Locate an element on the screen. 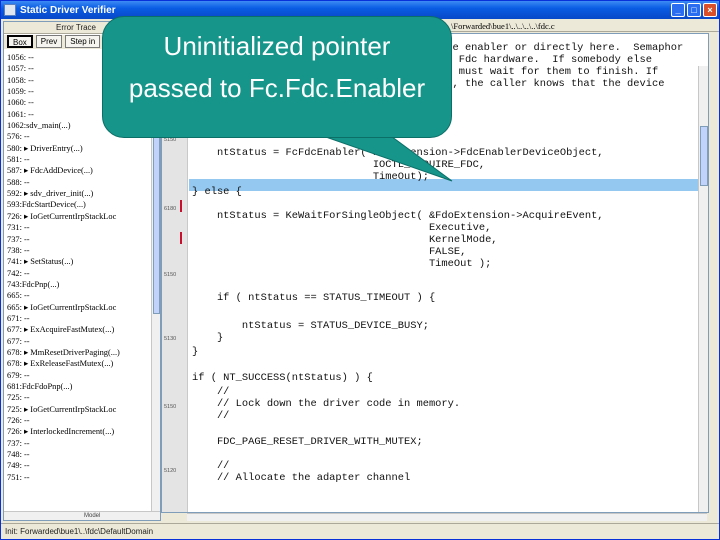  app-icon is located at coordinates (10, 10).